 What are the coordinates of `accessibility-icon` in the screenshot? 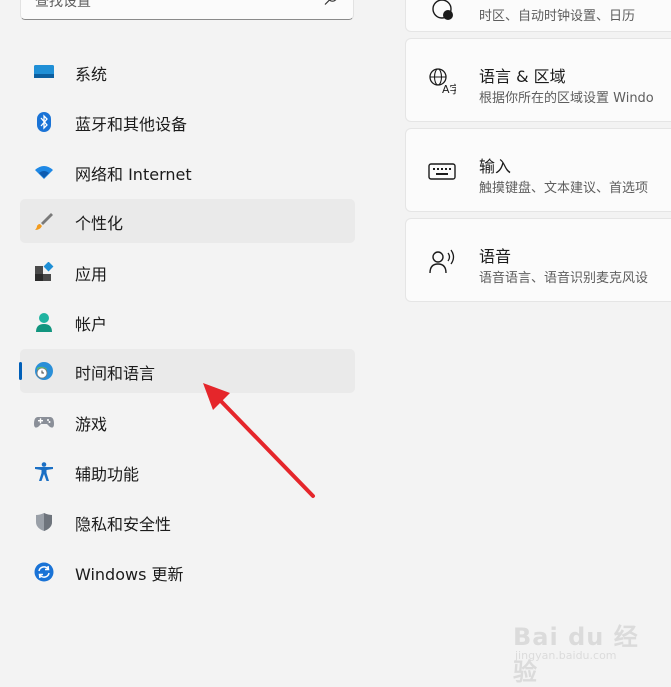 It's located at (44, 471).